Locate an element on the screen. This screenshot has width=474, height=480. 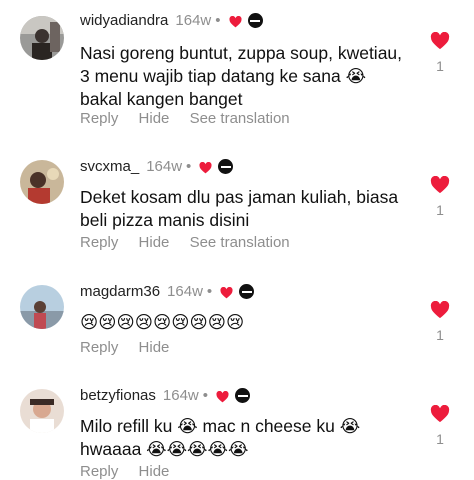
comment-meta: magdarm36 164w • is located at coordinates (167, 291).